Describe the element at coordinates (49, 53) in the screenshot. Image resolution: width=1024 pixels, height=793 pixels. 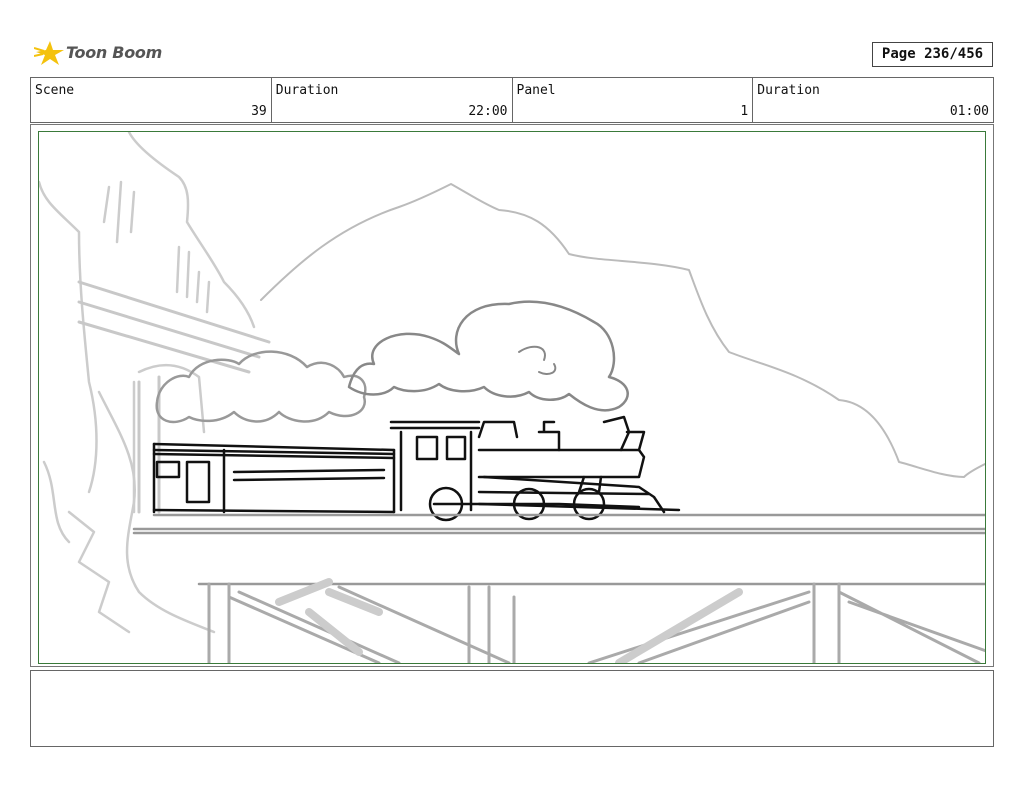
I see `toon-boom-star-icon` at that location.